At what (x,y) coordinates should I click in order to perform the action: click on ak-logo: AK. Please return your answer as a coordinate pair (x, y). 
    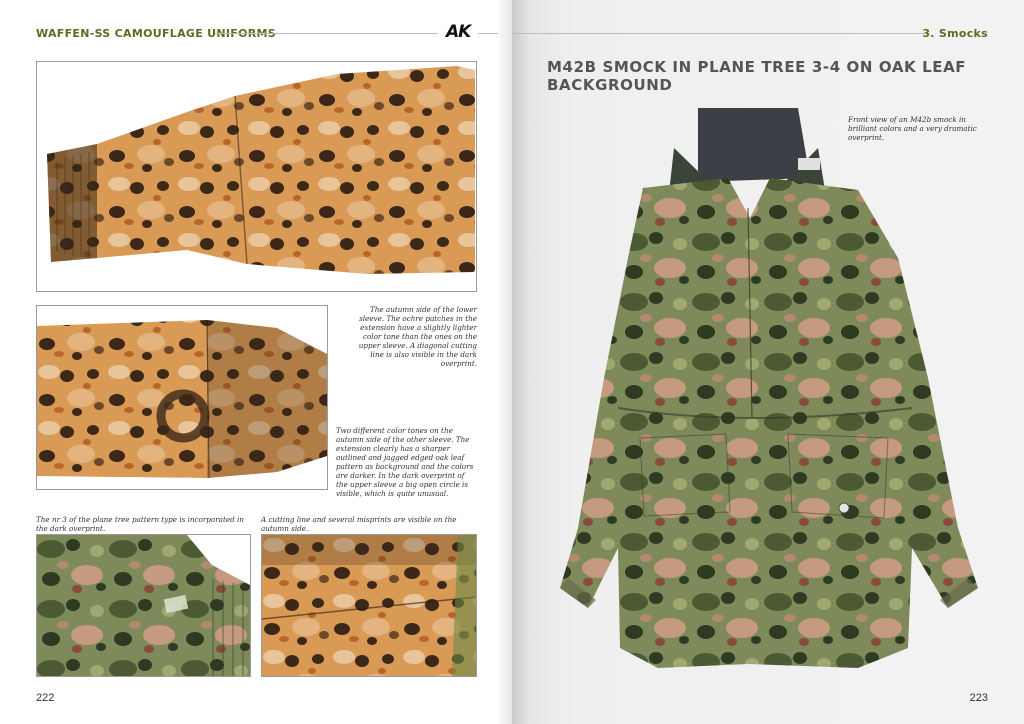
    Looking at the image, I should click on (458, 32).